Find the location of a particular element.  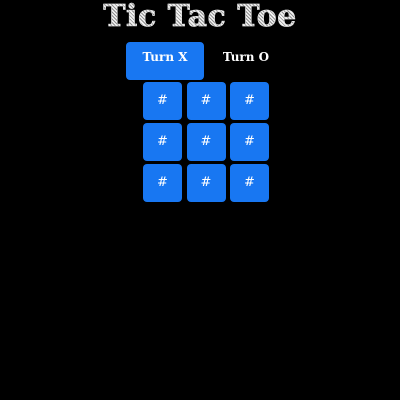

board-cell-9: # is located at coordinates (249, 183).